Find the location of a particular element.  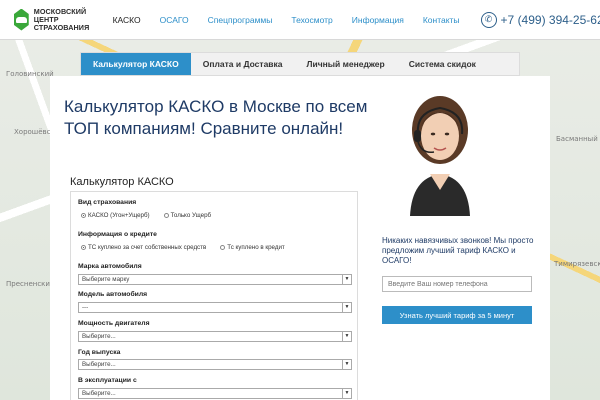

map-label: Тимирязевский is located at coordinates (577, 264).